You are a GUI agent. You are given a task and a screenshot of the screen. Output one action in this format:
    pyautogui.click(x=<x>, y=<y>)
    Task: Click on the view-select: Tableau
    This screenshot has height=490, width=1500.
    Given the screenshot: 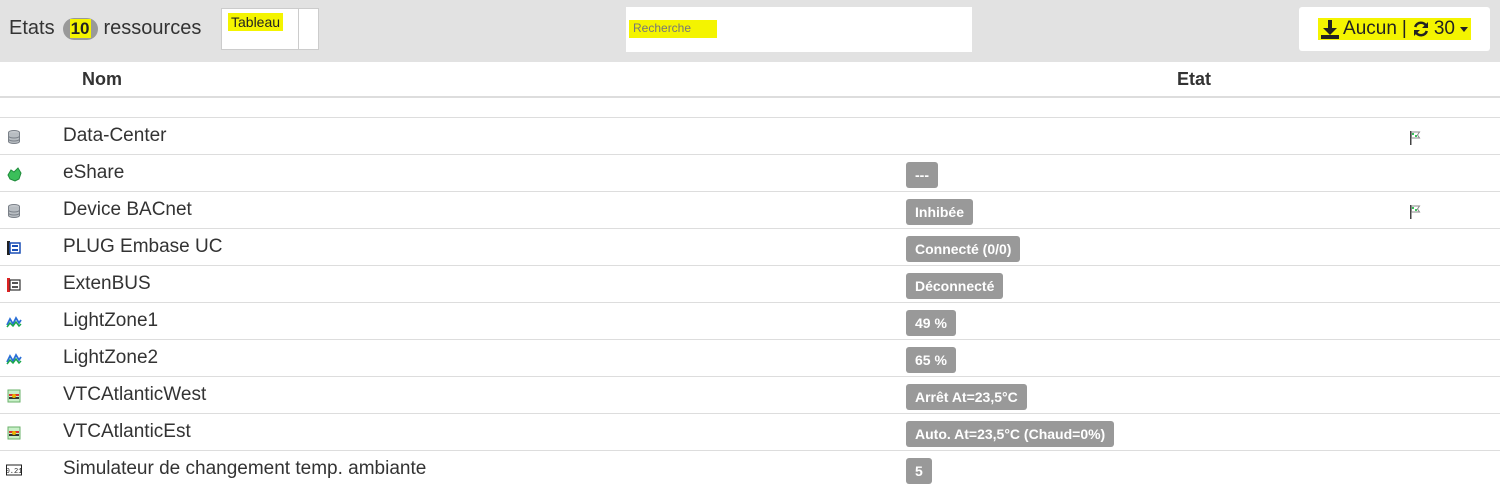 What is the action you would take?
    pyautogui.click(x=270, y=29)
    